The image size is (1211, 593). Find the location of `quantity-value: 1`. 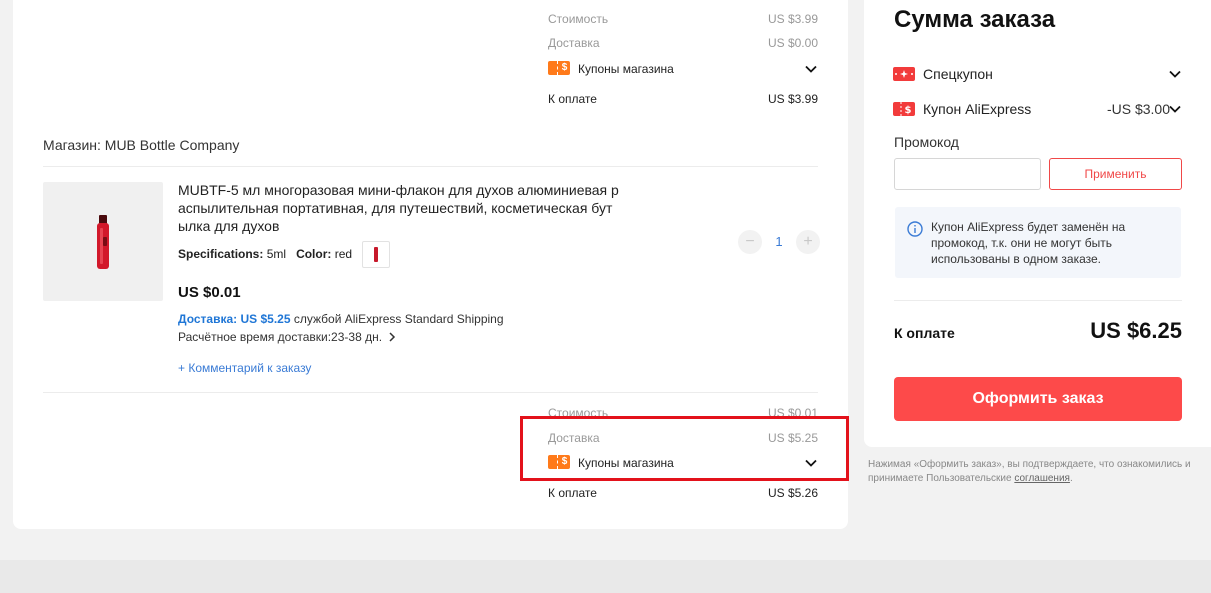

quantity-value: 1 is located at coordinates (779, 242).